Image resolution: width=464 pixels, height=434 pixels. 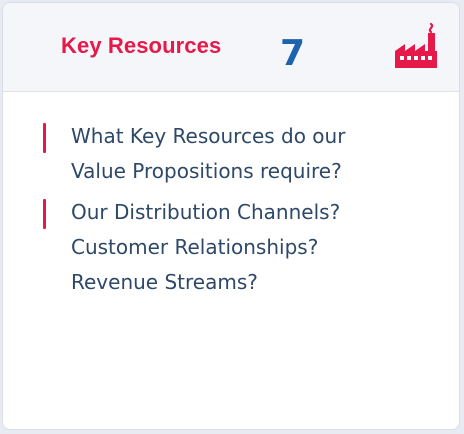 What do you see at coordinates (293, 53) in the screenshot?
I see `card-number: 7` at bounding box center [293, 53].